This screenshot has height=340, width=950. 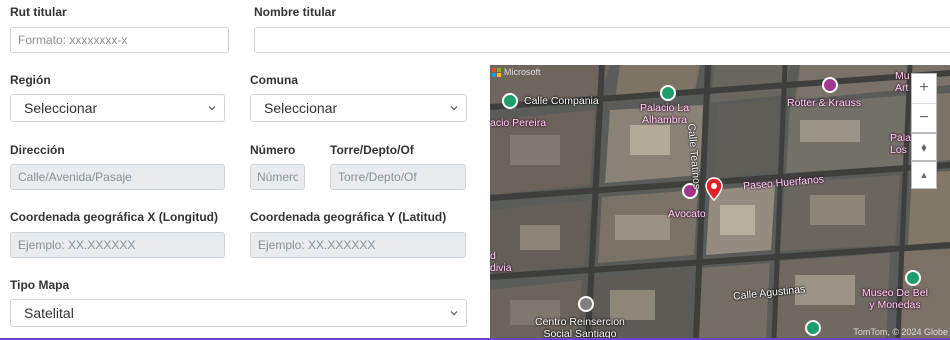 I want to click on torre-label: Torre/Depto/Of, so click(x=372, y=150).